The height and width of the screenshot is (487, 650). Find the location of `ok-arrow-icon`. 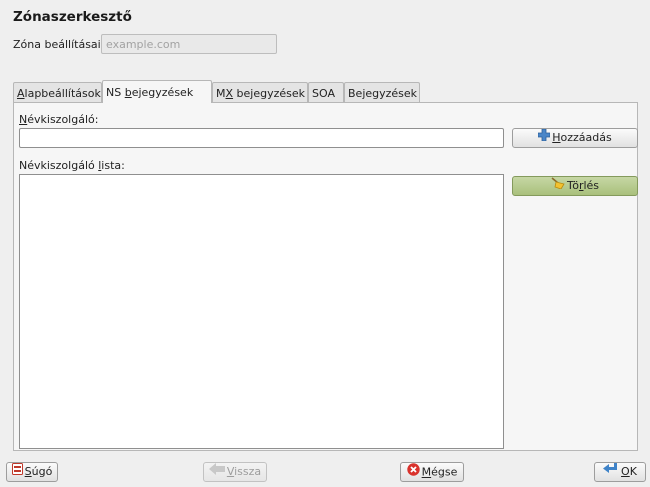

ok-arrow-icon is located at coordinates (611, 472).